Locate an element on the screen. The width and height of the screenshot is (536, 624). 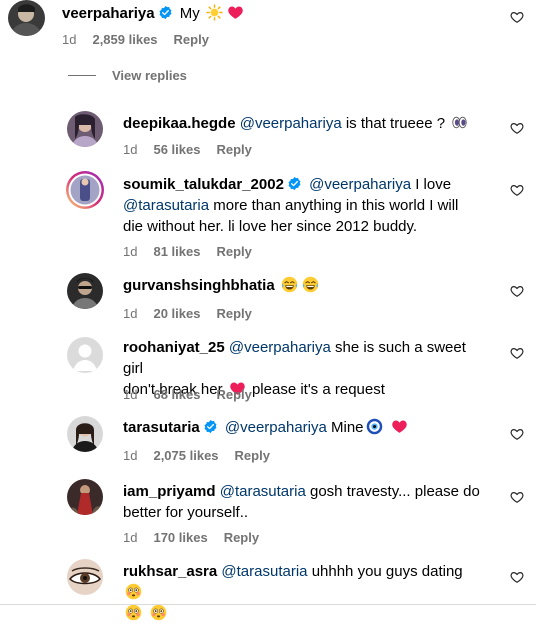
comment-text: more than anything in this world I will is located at coordinates (336, 205).